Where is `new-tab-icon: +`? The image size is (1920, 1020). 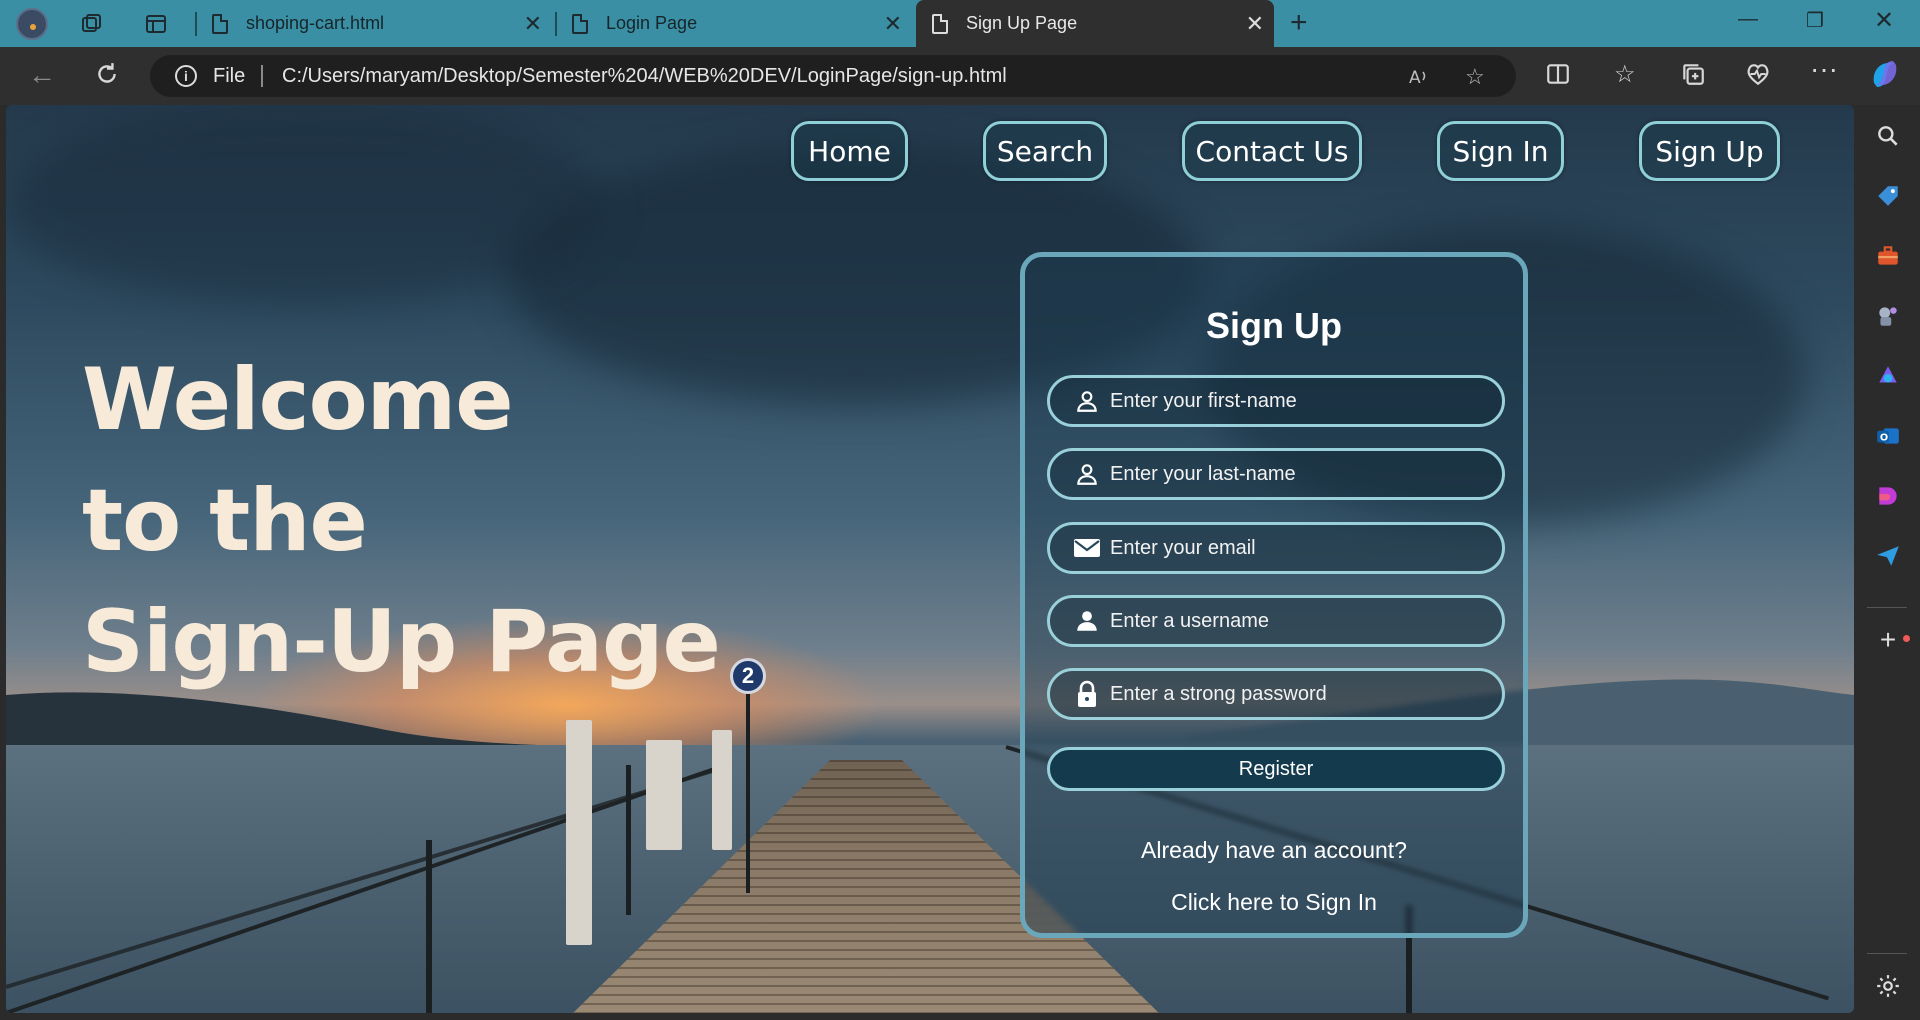
new-tab-icon: + is located at coordinates (1299, 23).